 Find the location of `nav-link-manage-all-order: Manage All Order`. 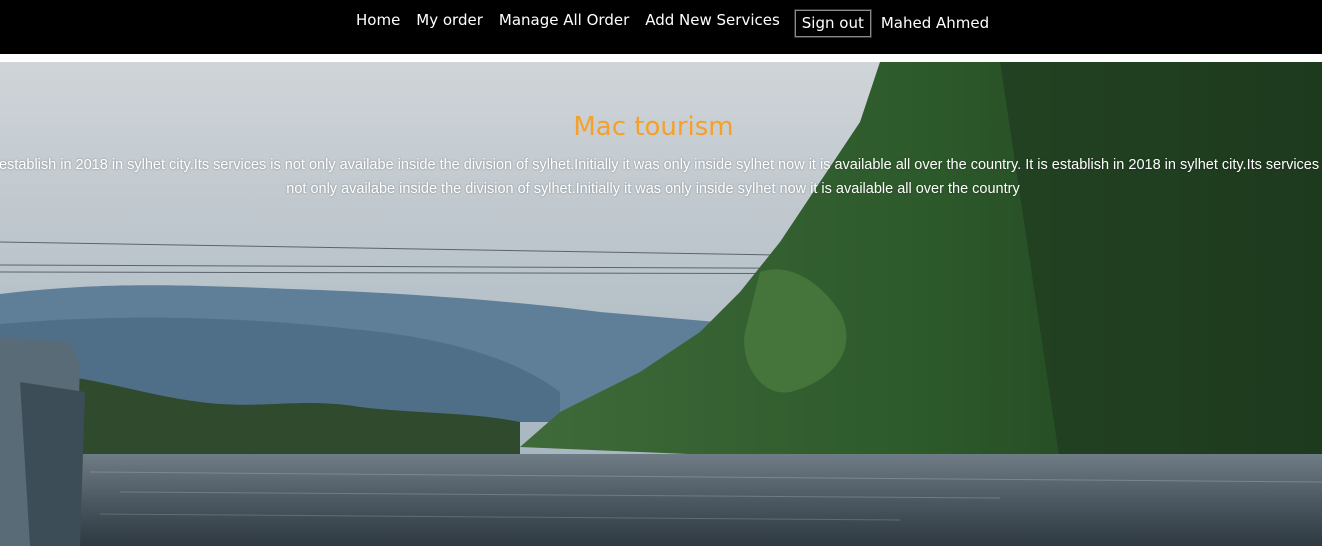

nav-link-manage-all-order: Manage All Order is located at coordinates (564, 20).